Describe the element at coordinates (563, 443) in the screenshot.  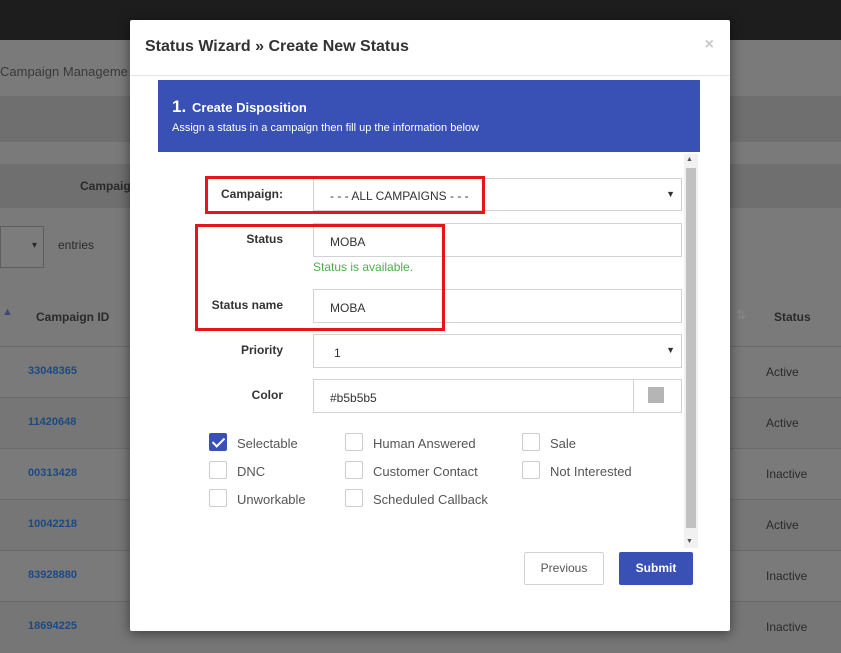
I see `sale-label: Sale` at that location.